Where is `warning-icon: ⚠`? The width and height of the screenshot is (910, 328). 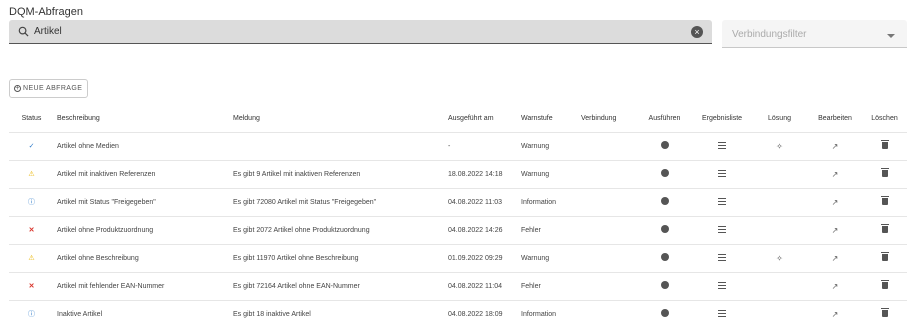 warning-icon: ⚠ is located at coordinates (31, 174).